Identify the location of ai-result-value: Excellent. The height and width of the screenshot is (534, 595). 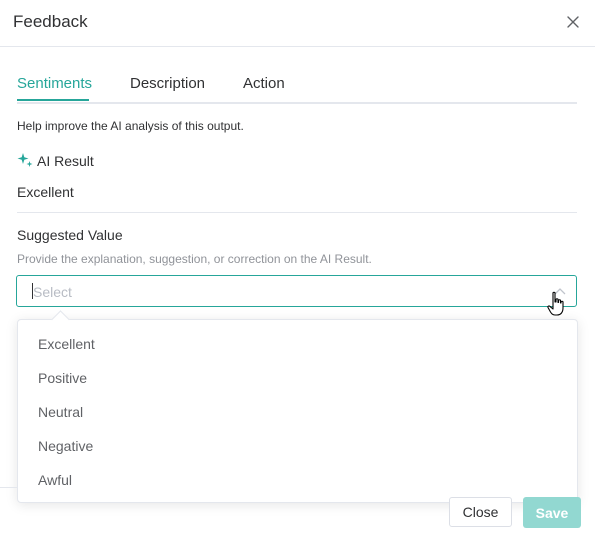
(45, 192).